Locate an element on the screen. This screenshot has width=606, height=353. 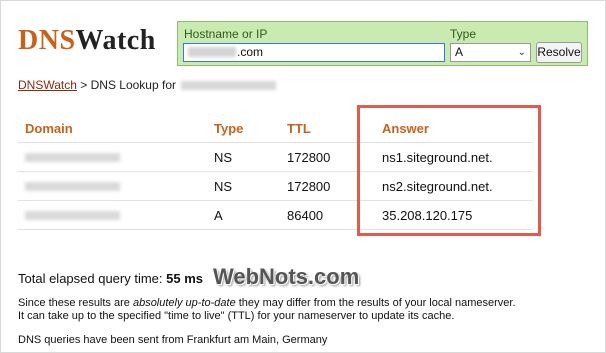
dnswatch-logo: DNSWatch is located at coordinates (87, 41).